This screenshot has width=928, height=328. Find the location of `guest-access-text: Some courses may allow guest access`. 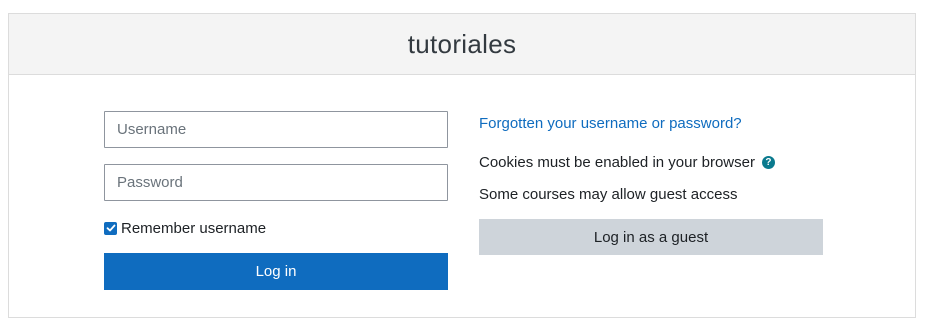

guest-access-text: Some courses may allow guest access is located at coordinates (608, 194).